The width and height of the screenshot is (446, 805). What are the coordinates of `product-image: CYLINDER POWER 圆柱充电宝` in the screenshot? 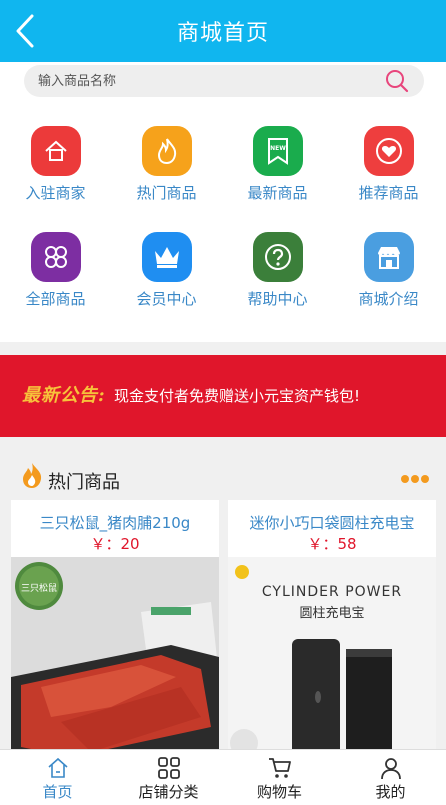 It's located at (332, 657).